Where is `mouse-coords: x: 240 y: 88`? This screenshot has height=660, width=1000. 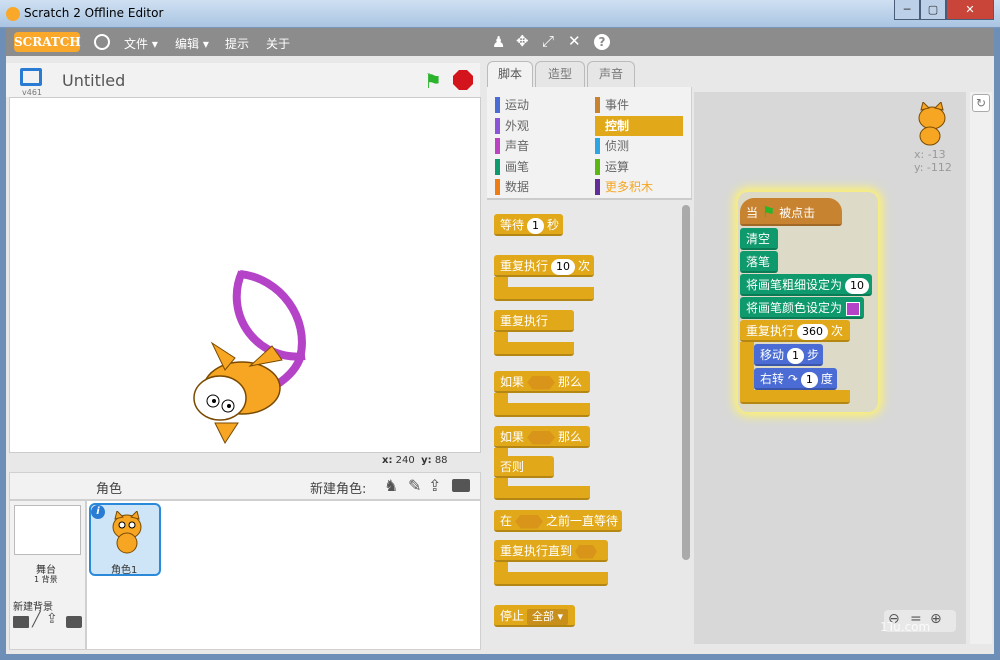
mouse-coords: x: 240 y: 88 is located at coordinates (415, 460).